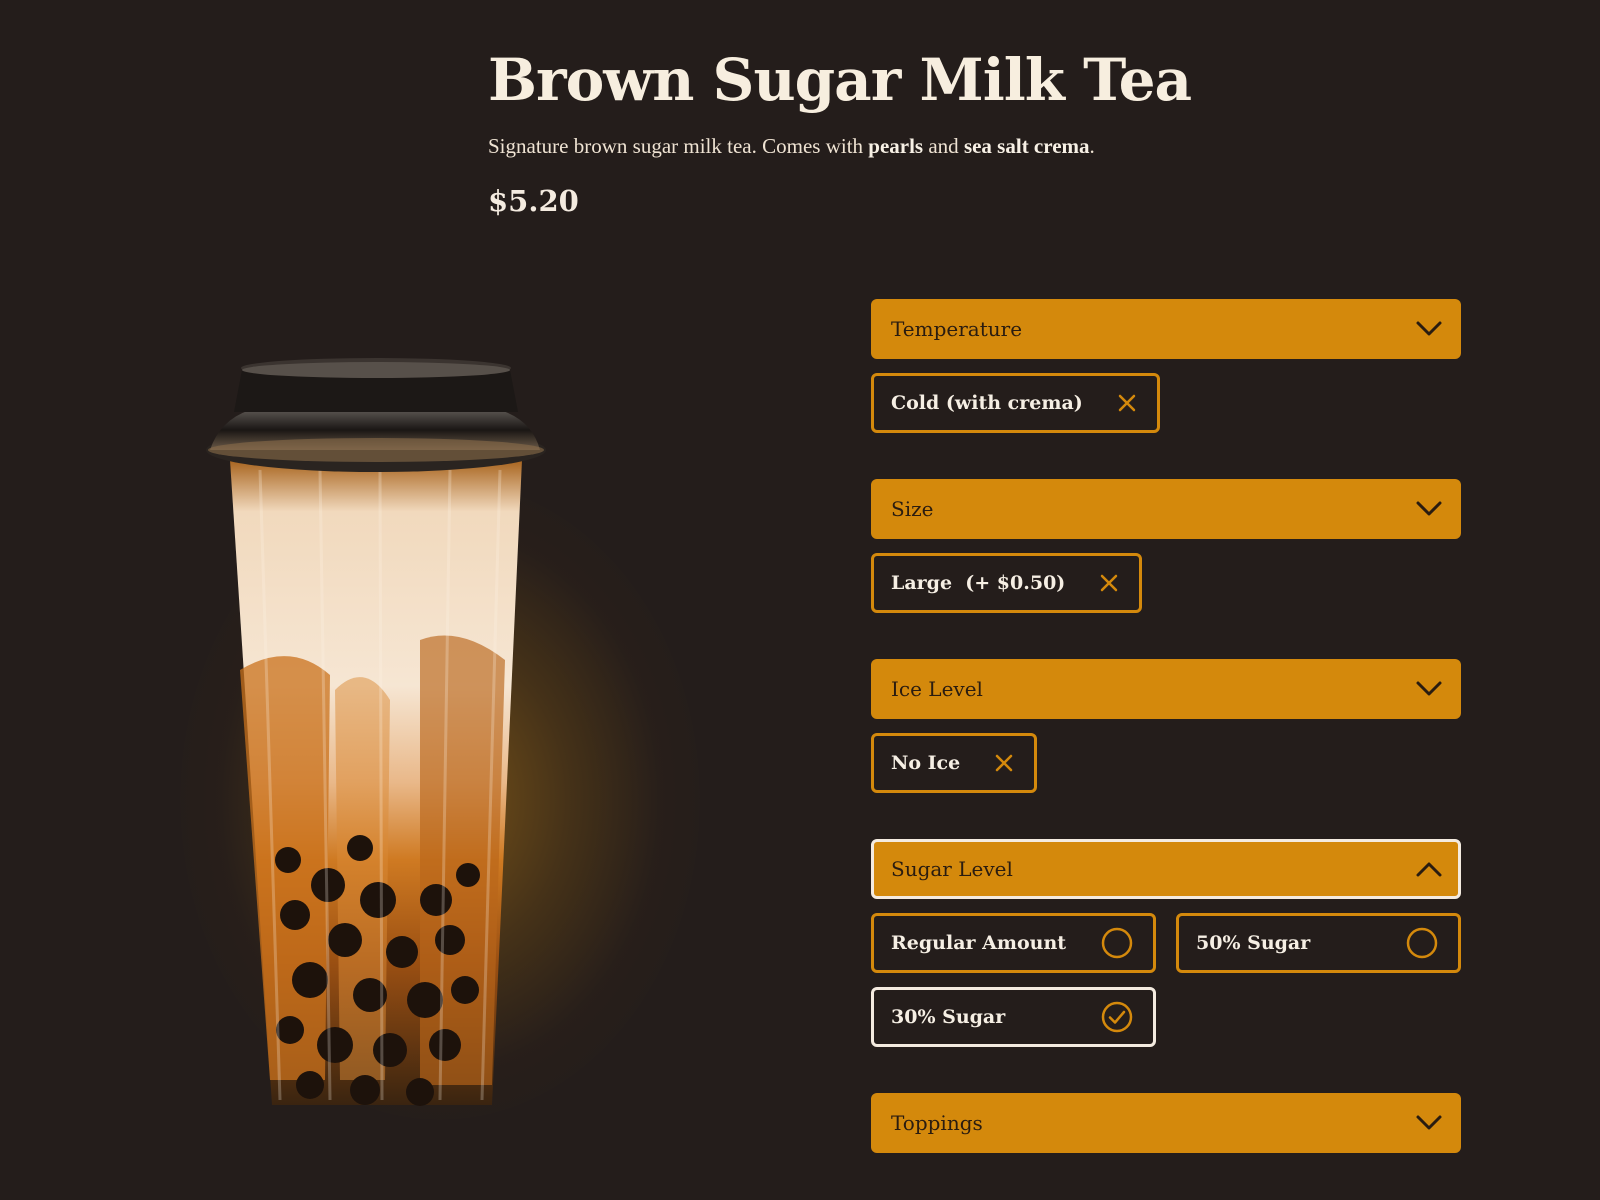  I want to click on toppings-label: Toppings, so click(937, 1123).